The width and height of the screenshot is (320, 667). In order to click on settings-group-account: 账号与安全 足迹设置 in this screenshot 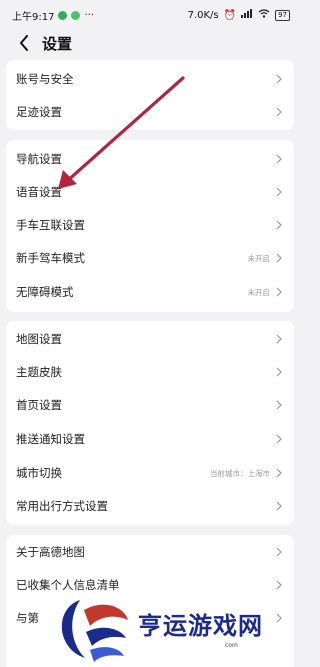, I will do `click(150, 95)`.